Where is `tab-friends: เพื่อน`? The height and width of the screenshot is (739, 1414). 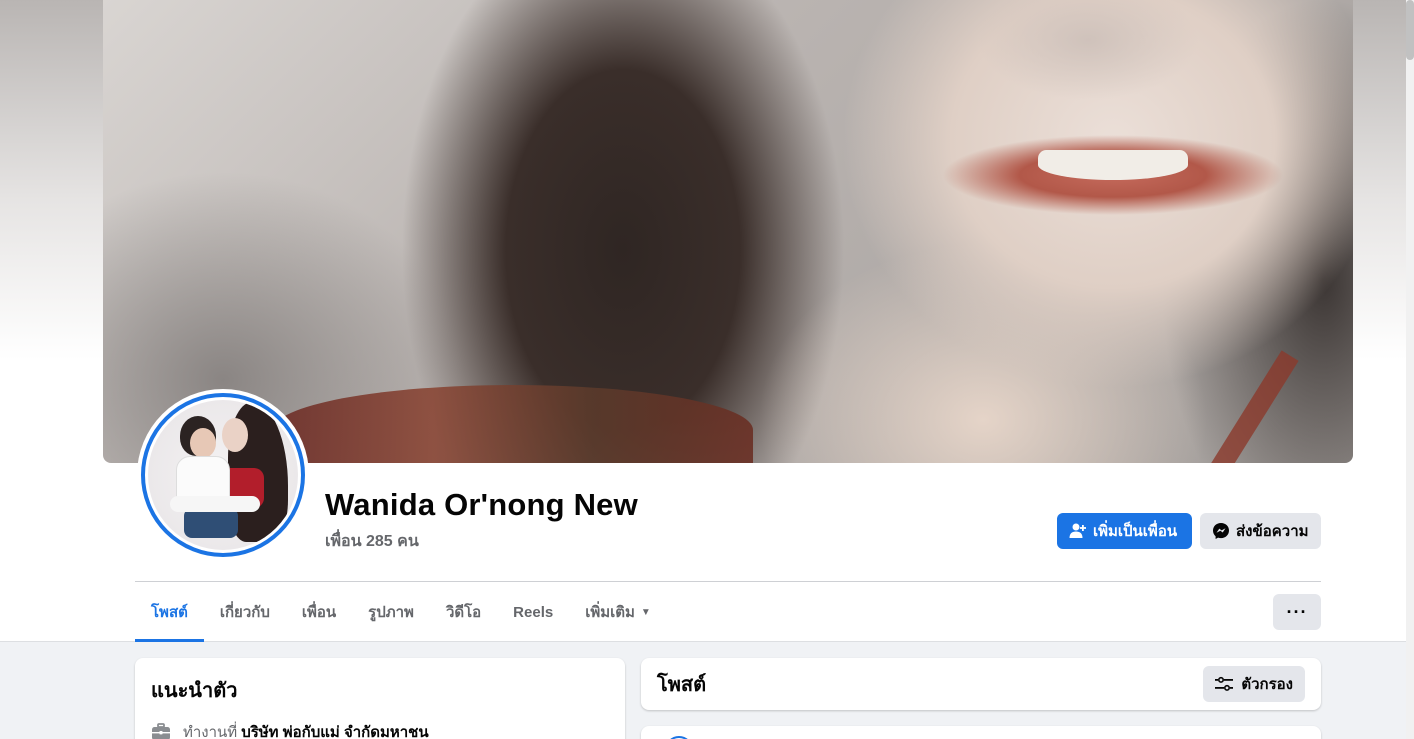
tab-friends: เพื่อน is located at coordinates (319, 612).